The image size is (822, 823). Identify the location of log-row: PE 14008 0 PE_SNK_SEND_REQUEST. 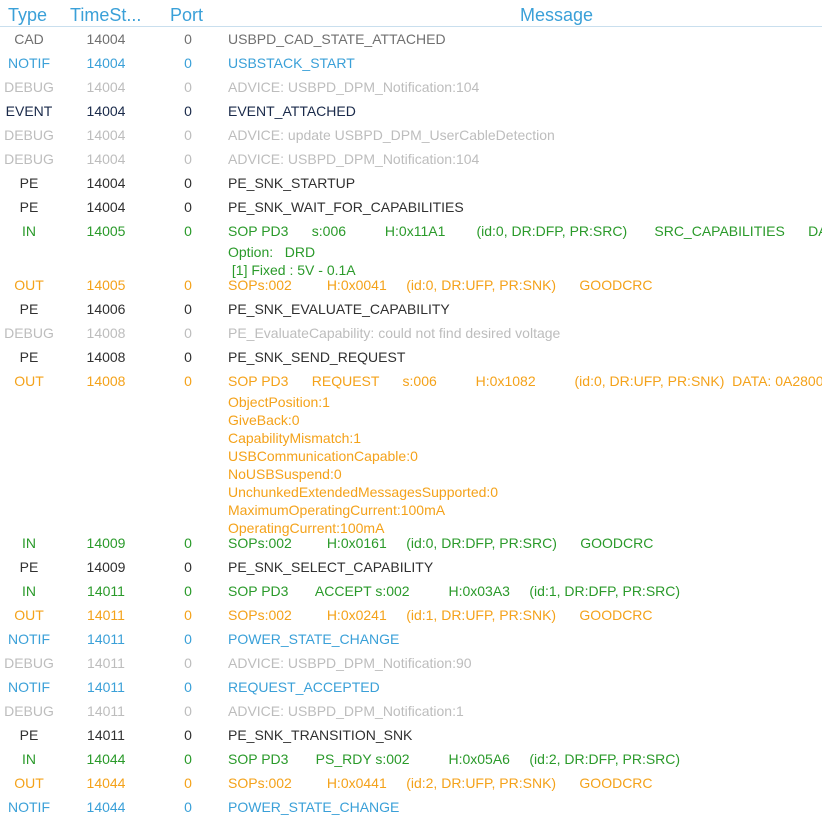
(411, 357).